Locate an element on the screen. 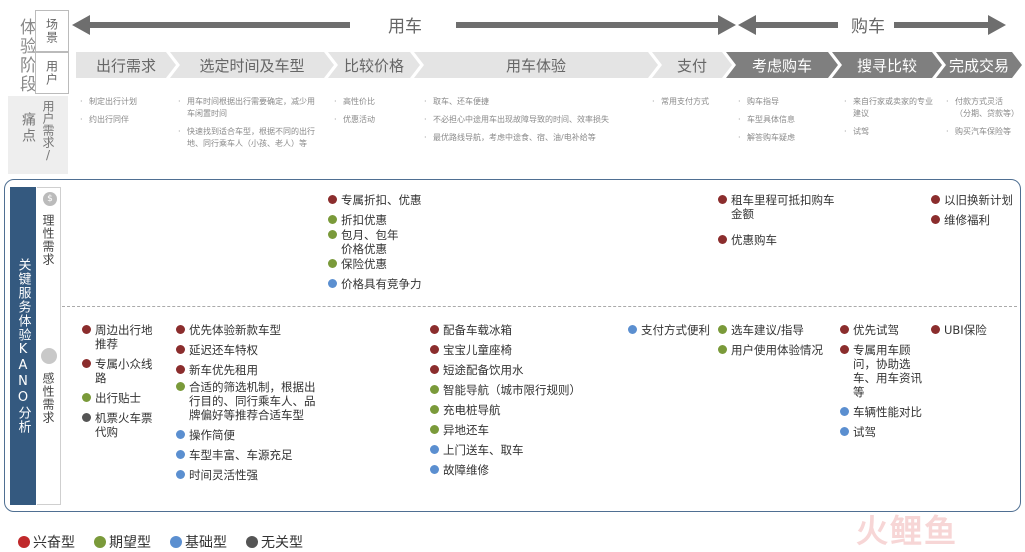  pain-item: 快速找到适合车型，根据不同的出行地、同行乘车人（小孩、老人）等 is located at coordinates (247, 138).